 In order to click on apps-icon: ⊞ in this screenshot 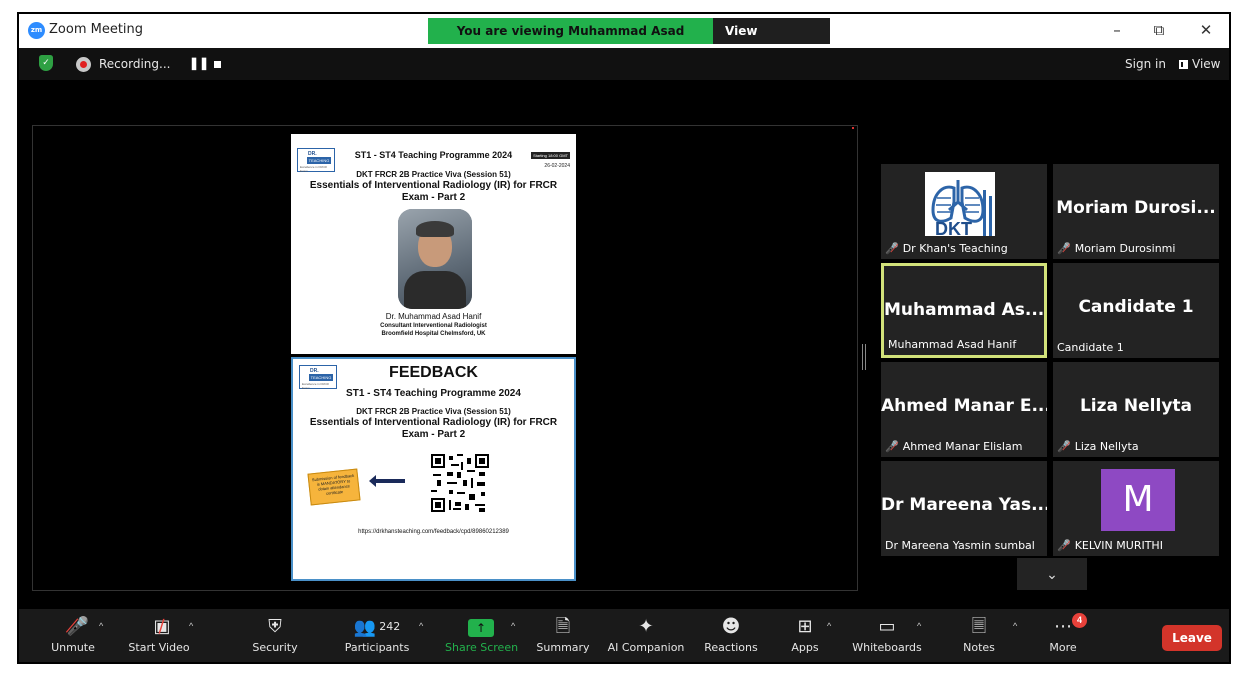, I will do `click(805, 626)`.